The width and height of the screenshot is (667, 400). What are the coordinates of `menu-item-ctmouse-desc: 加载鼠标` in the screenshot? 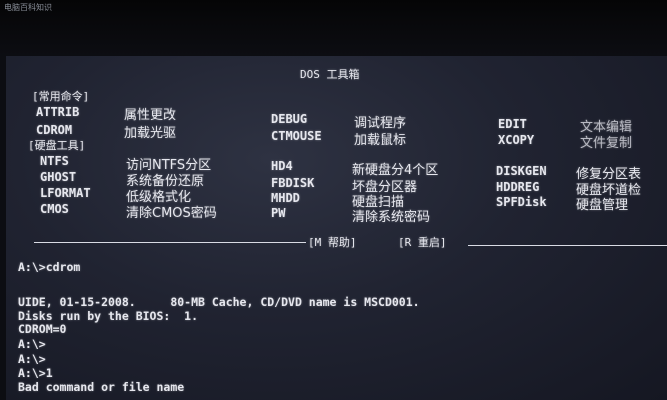 It's located at (380, 140).